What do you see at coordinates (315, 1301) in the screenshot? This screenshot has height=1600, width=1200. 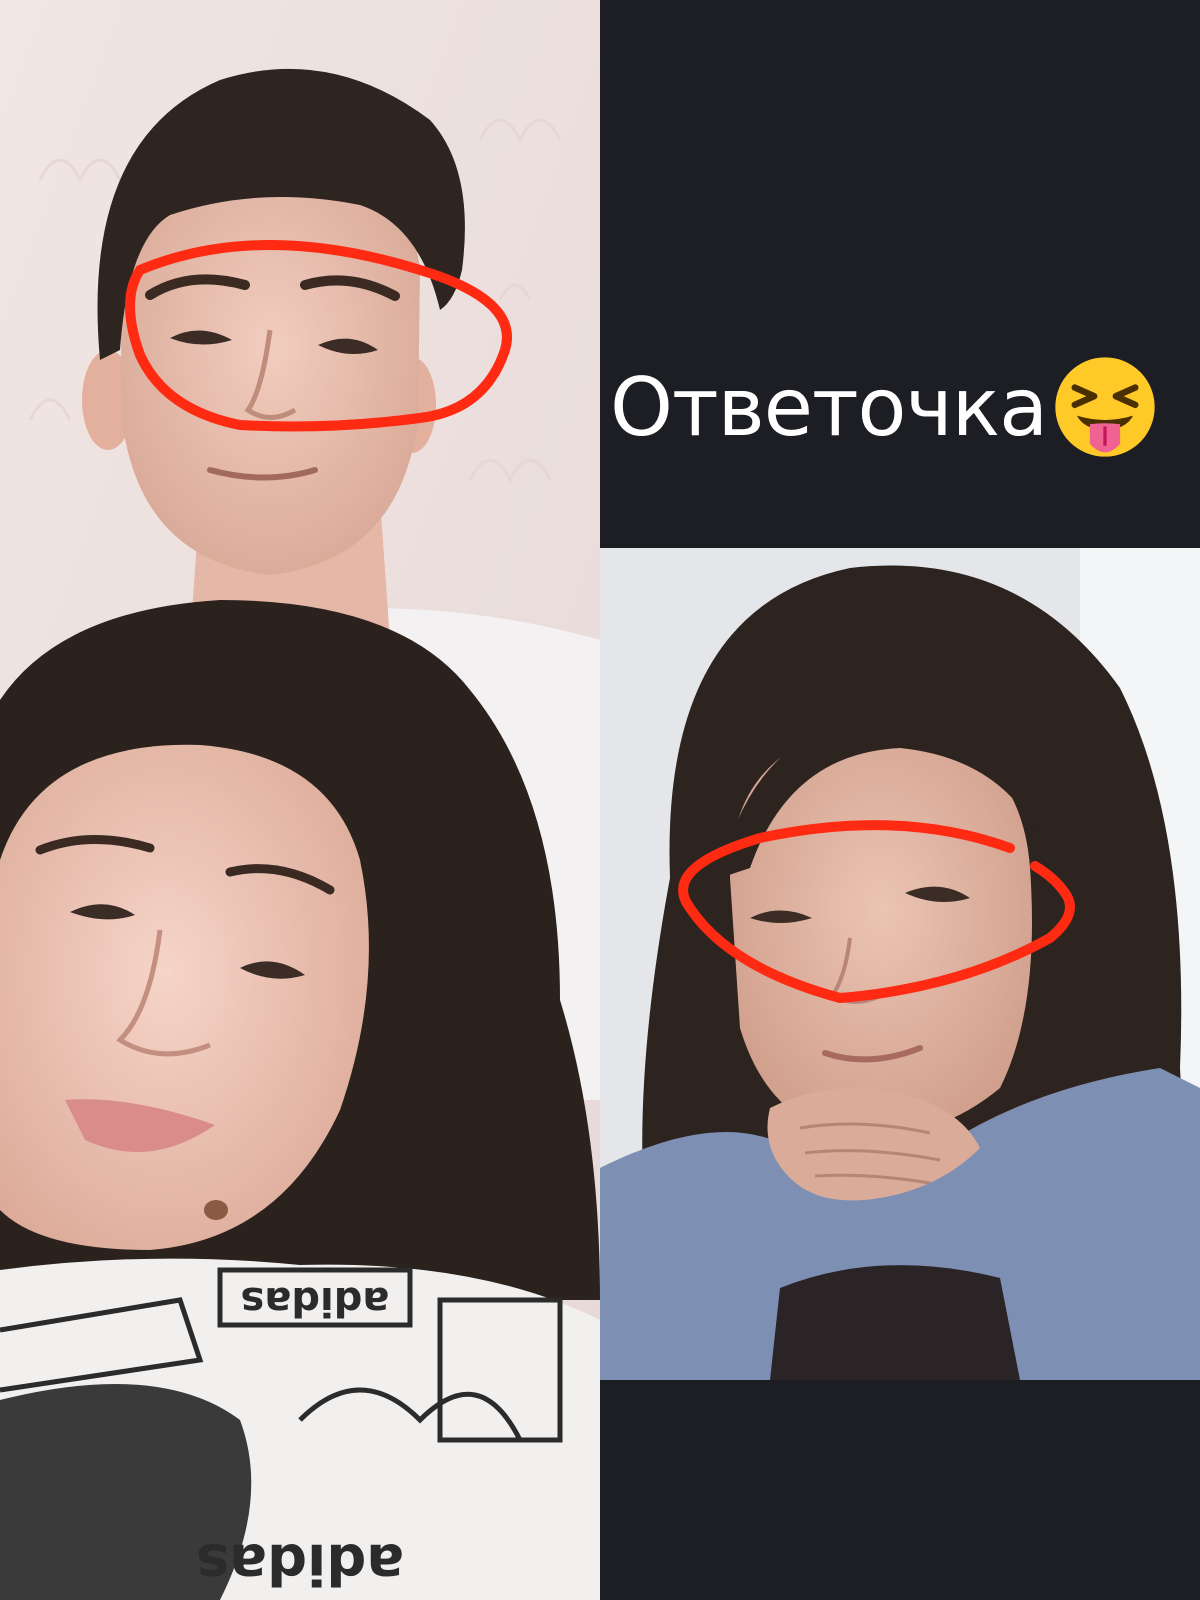 I see `shirt-logo-top: adidas` at bounding box center [315, 1301].